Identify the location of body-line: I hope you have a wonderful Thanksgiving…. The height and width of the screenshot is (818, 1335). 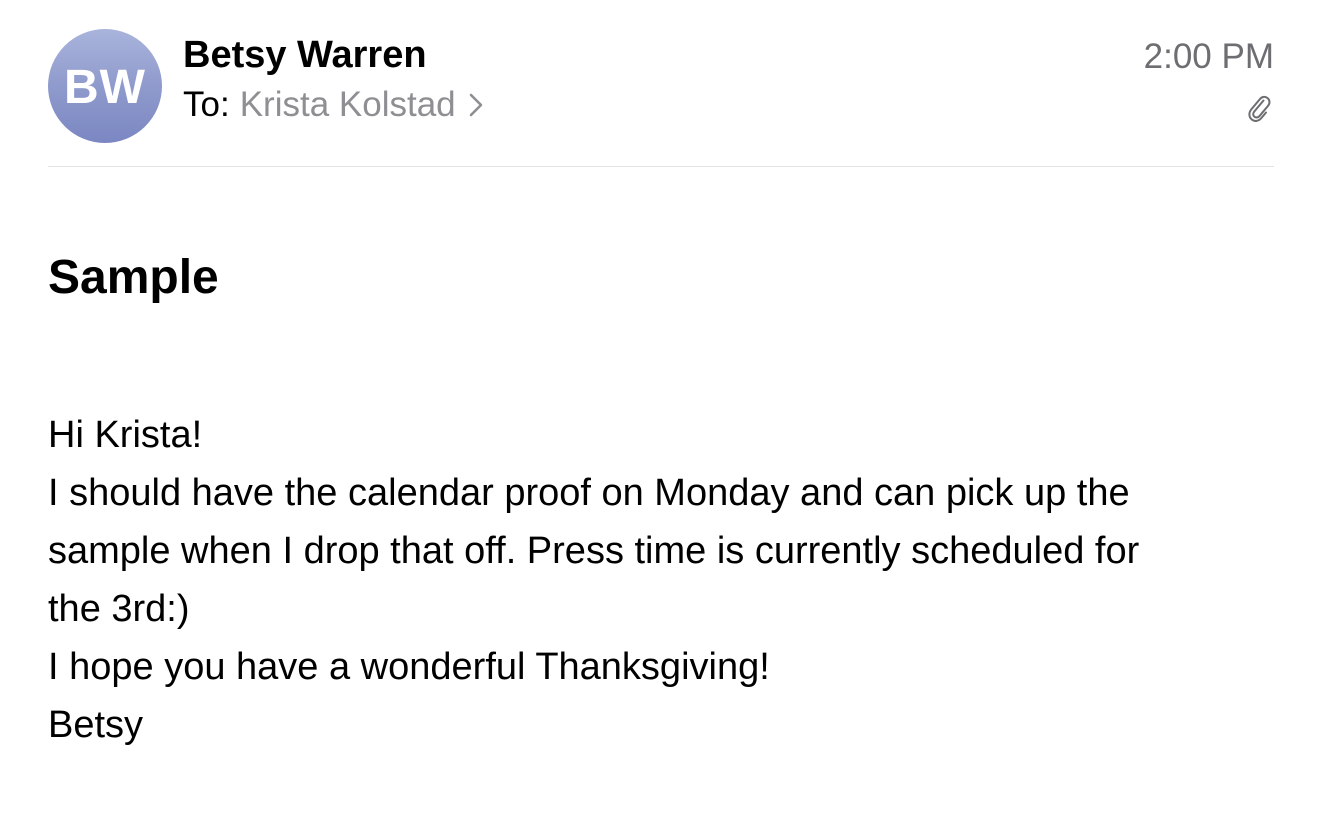
(409, 667).